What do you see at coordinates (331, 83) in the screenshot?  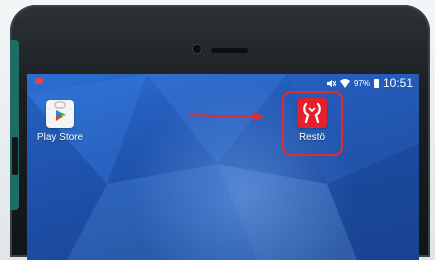 I see `mute-icon` at bounding box center [331, 83].